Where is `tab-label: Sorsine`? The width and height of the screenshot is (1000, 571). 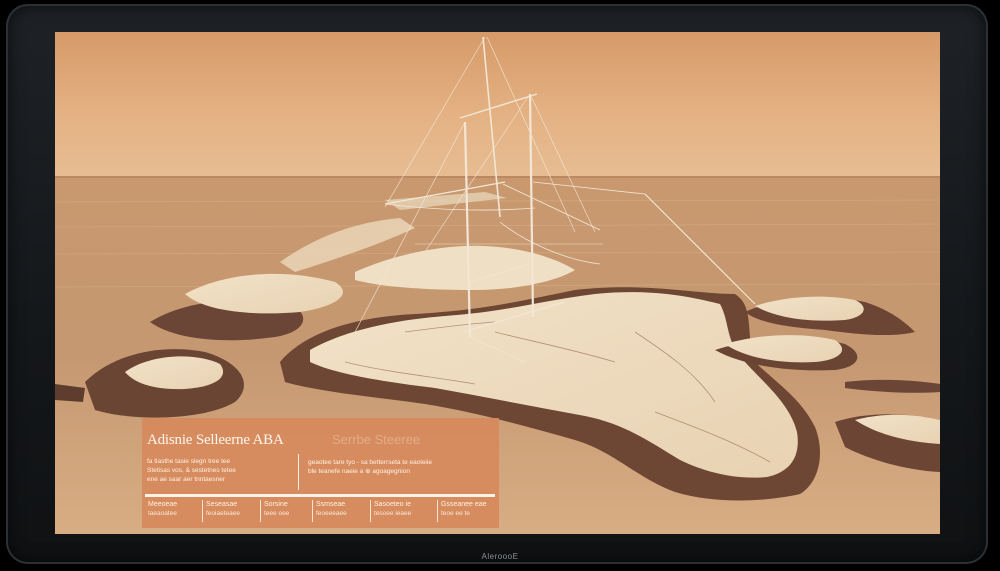
tab-label: Sorsine is located at coordinates (276, 504).